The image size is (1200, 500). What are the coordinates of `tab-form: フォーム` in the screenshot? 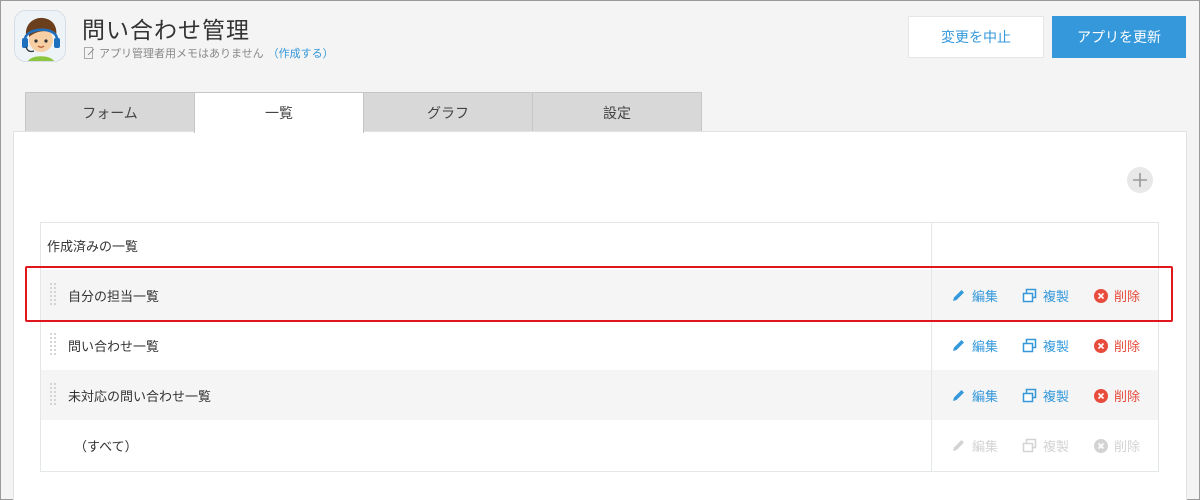 It's located at (110, 112).